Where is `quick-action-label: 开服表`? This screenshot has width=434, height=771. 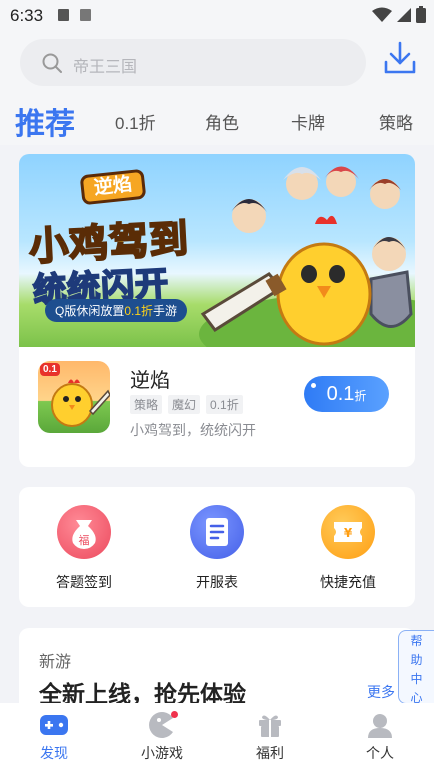
quick-action-label: 开服表 is located at coordinates (217, 582).